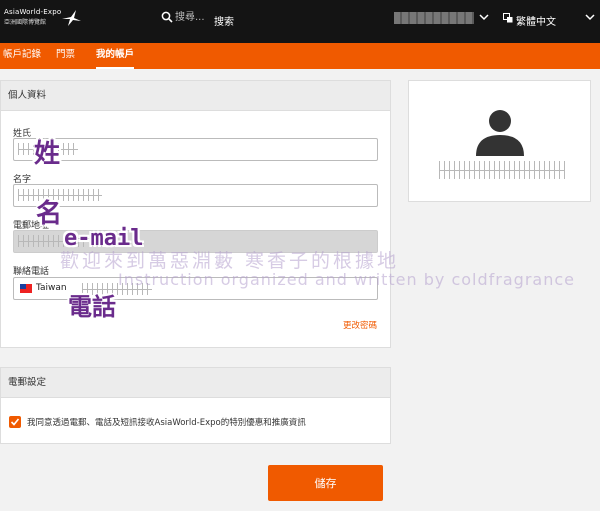 The image size is (600, 511). Describe the element at coordinates (300, 56) in the screenshot. I see `account-tab-bar: 帳戶記錄 門票 我的帳戶` at that location.